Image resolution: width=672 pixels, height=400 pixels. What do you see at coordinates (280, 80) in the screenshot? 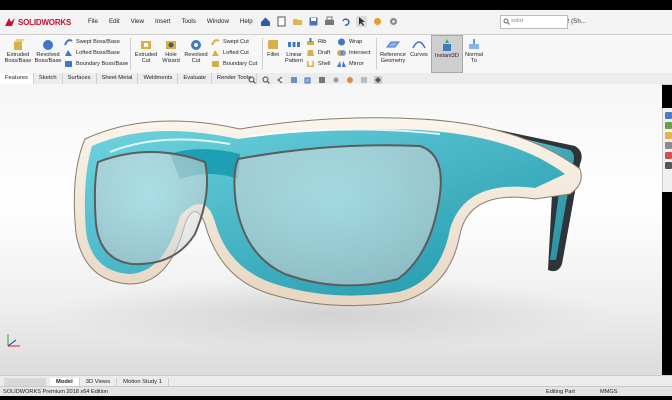
I see `previous-view-icon` at bounding box center [280, 80].